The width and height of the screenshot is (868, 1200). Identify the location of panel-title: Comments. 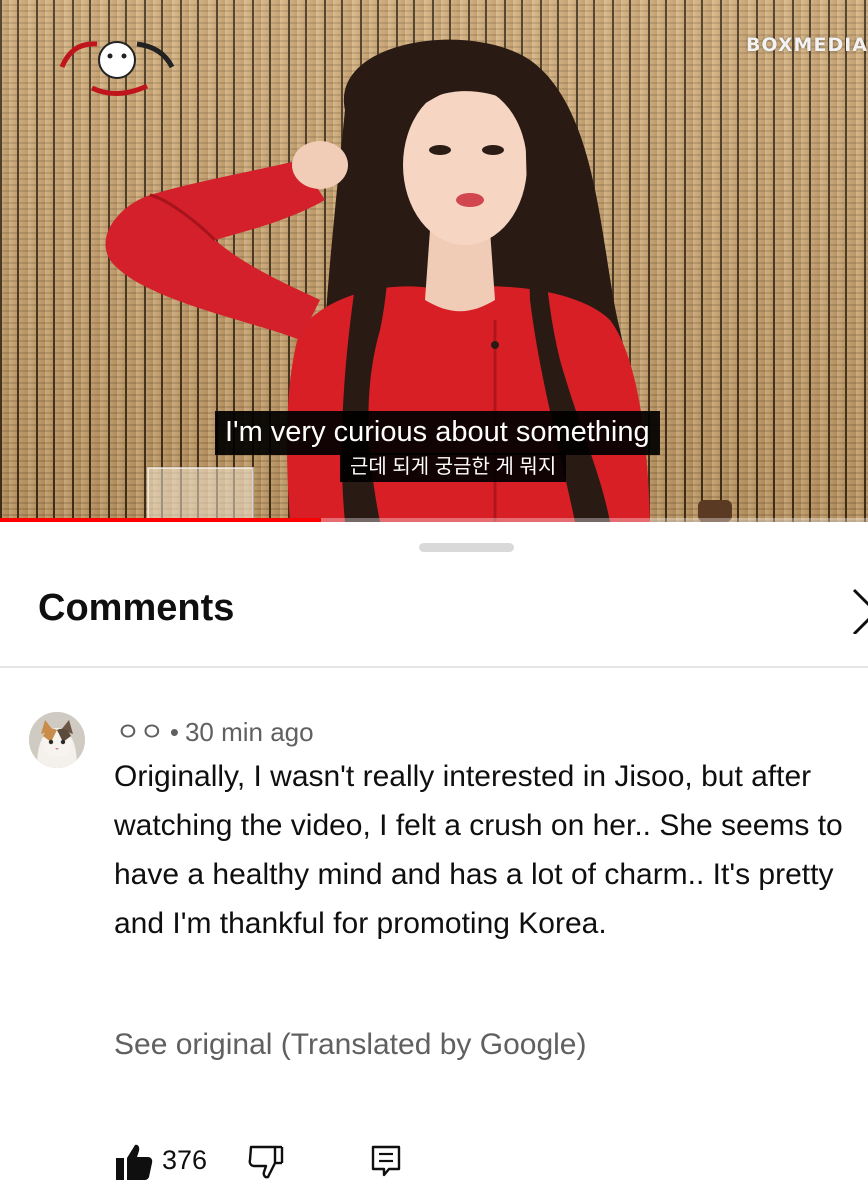
(136, 608).